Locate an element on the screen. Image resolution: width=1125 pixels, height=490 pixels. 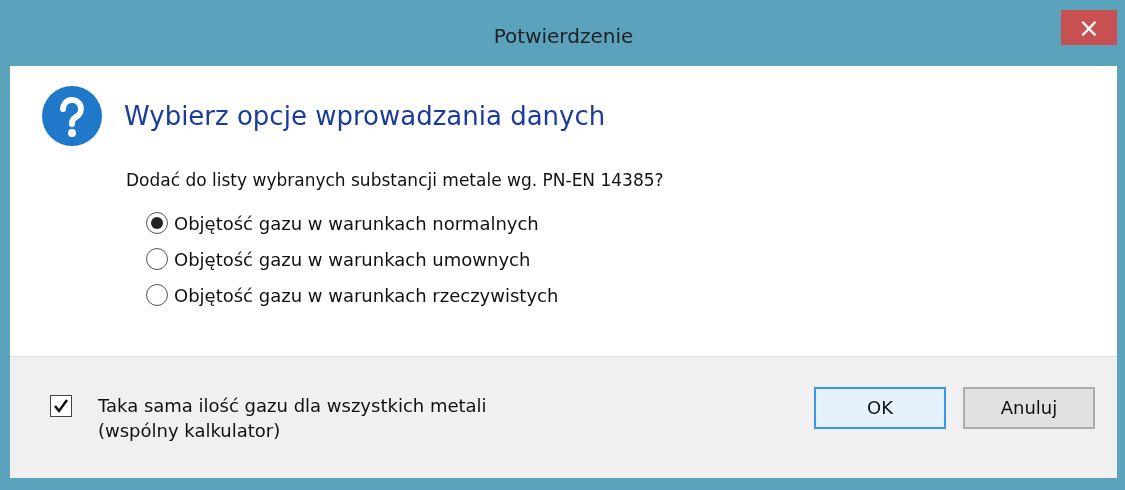
checkbox is located at coordinates (61, 405).